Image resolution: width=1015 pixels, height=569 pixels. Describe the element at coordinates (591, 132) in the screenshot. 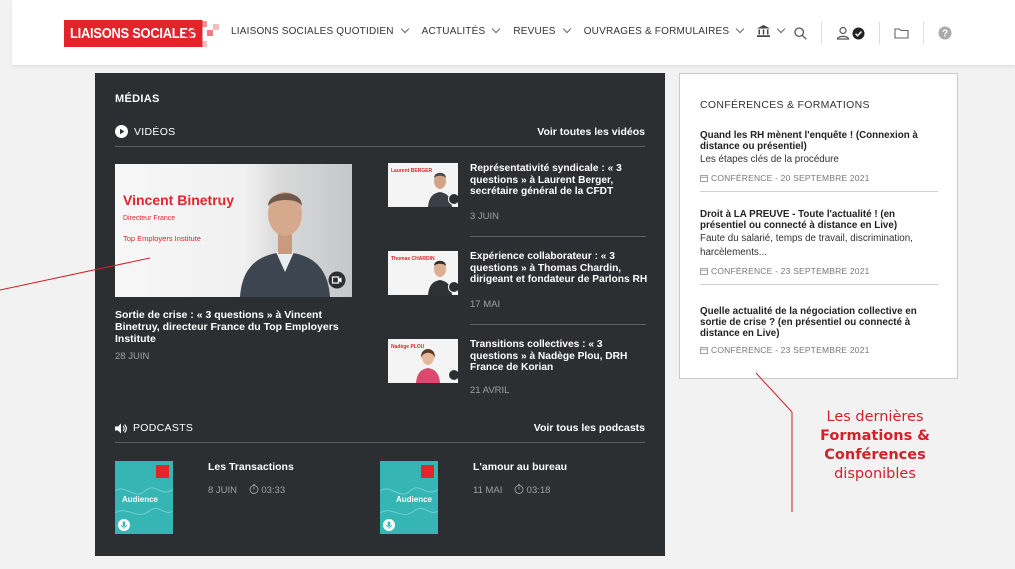

I see `see-all-videos-link: Voir toutes les vidéos` at that location.